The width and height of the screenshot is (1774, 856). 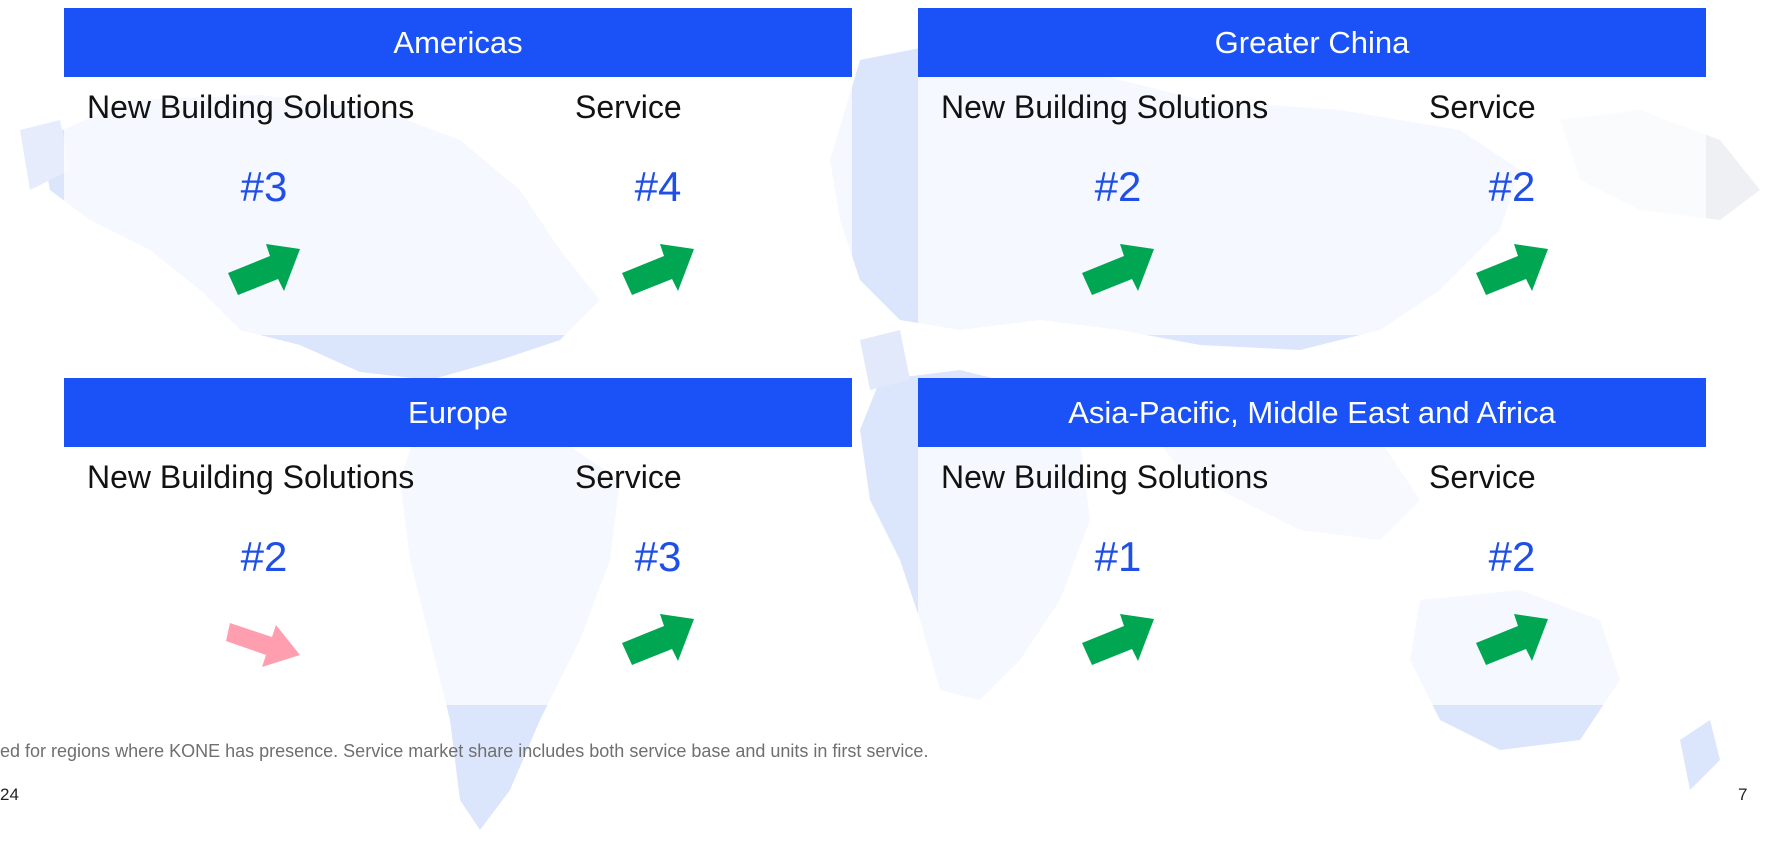 What do you see at coordinates (1118, 556) in the screenshot?
I see `nbs-rank: #1` at bounding box center [1118, 556].